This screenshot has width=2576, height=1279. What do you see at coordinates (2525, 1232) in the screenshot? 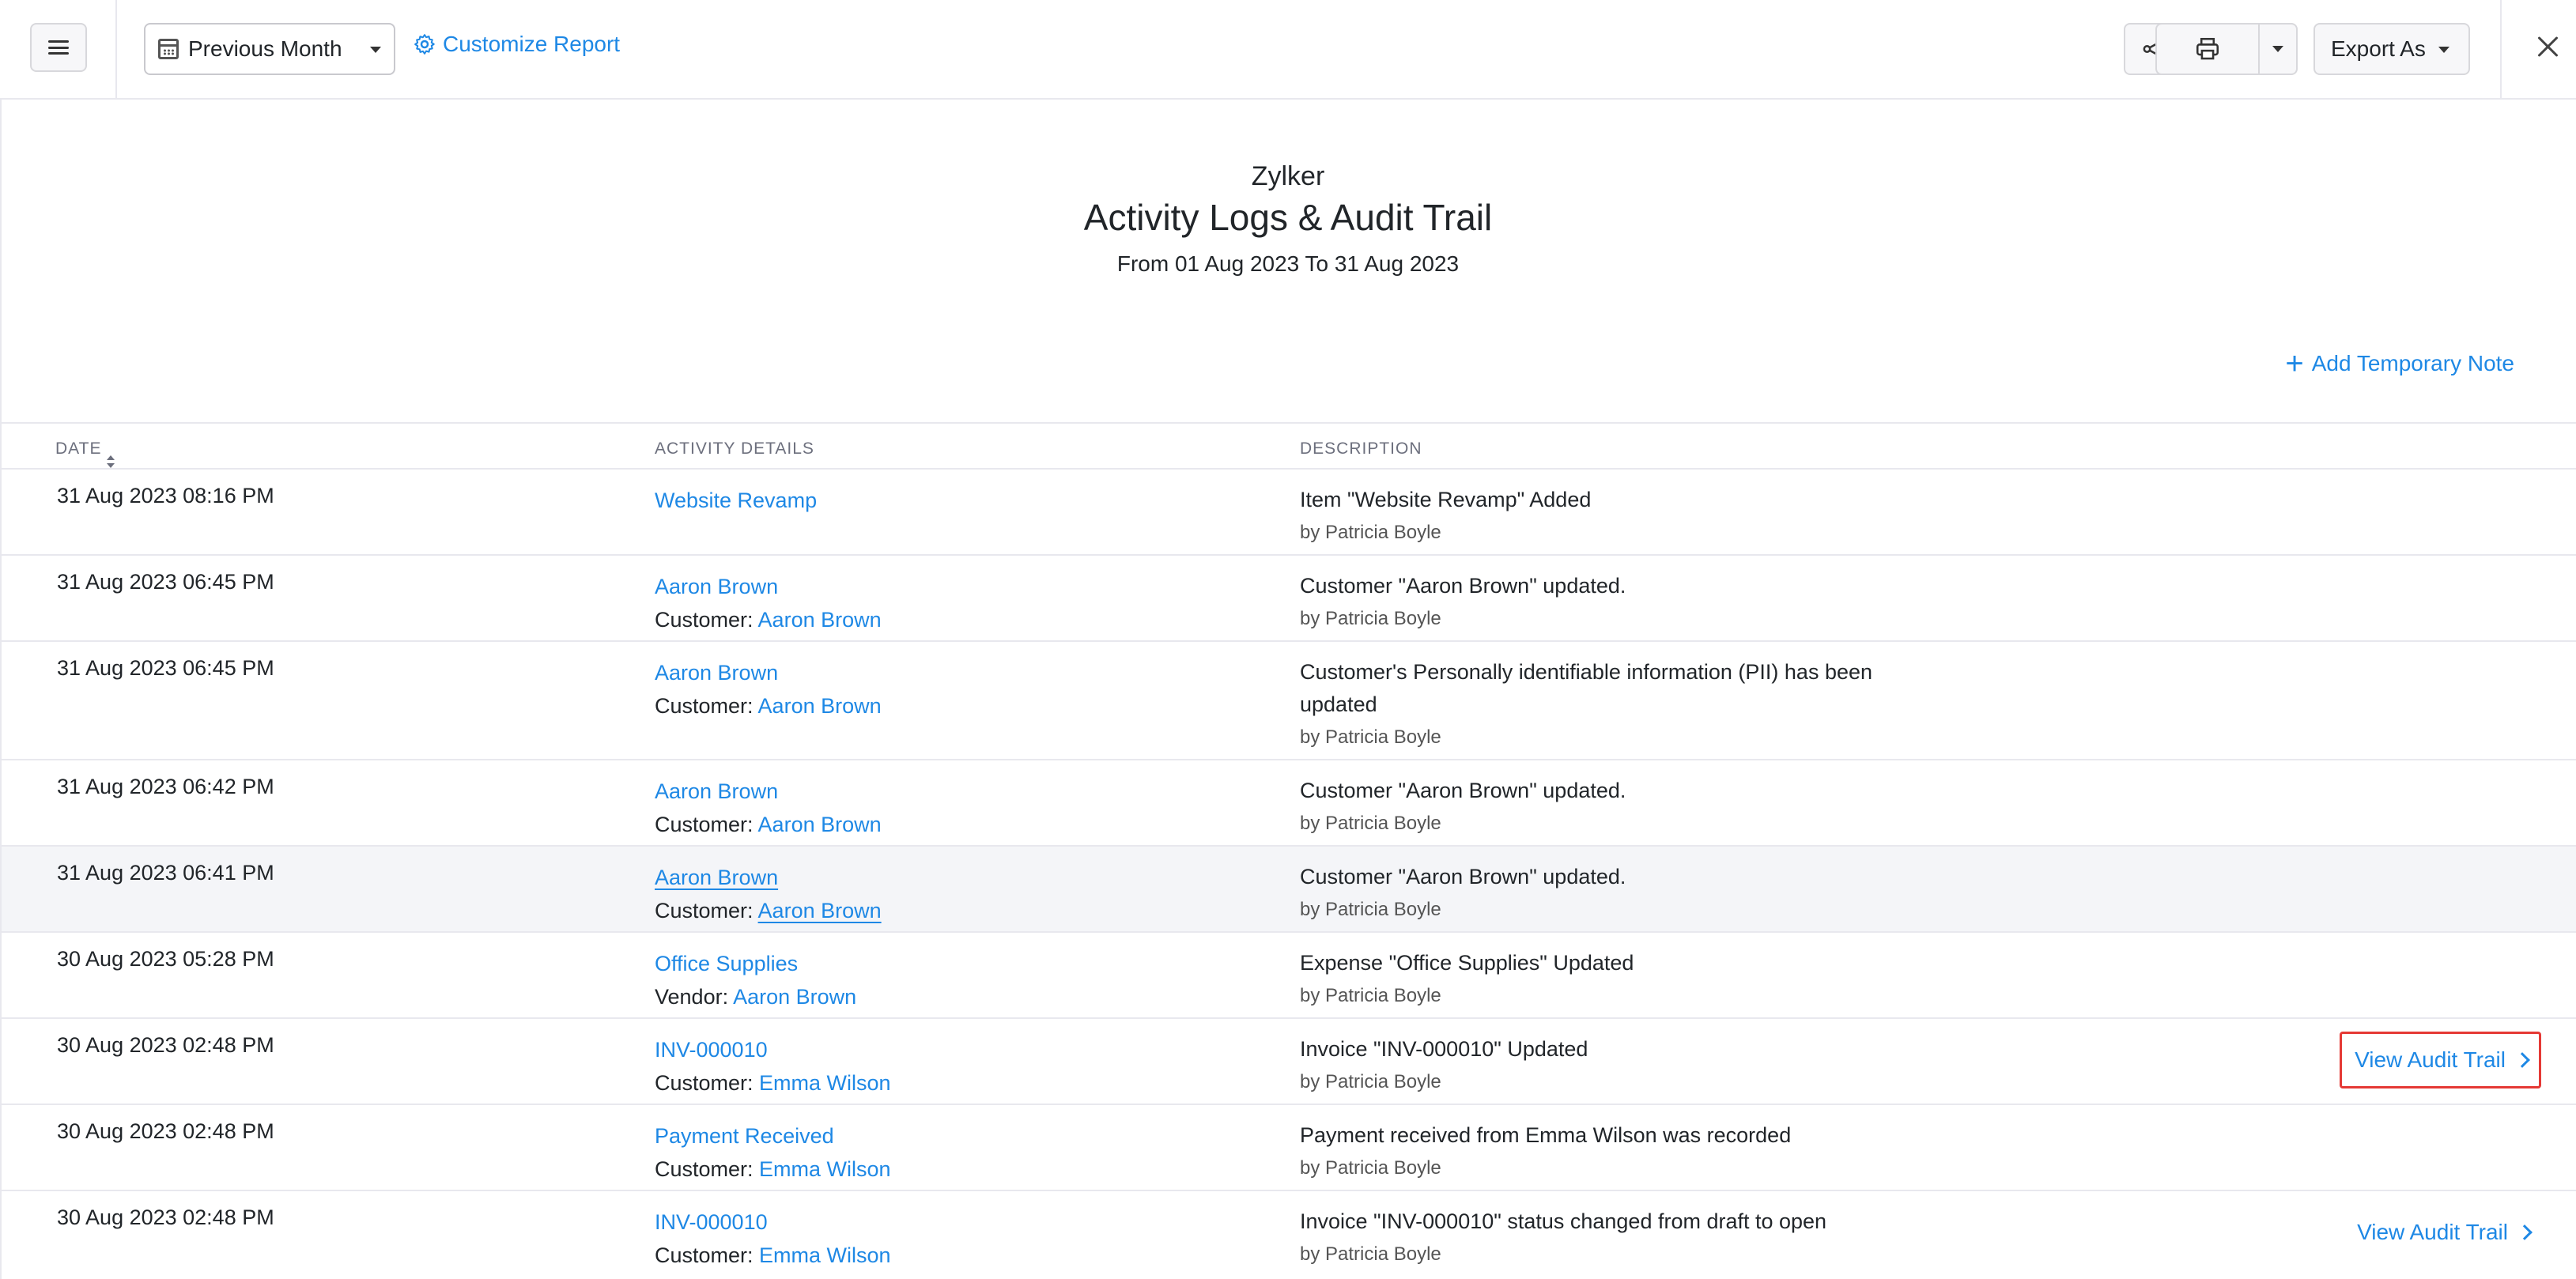
I see `chevron-right-icon` at bounding box center [2525, 1232].